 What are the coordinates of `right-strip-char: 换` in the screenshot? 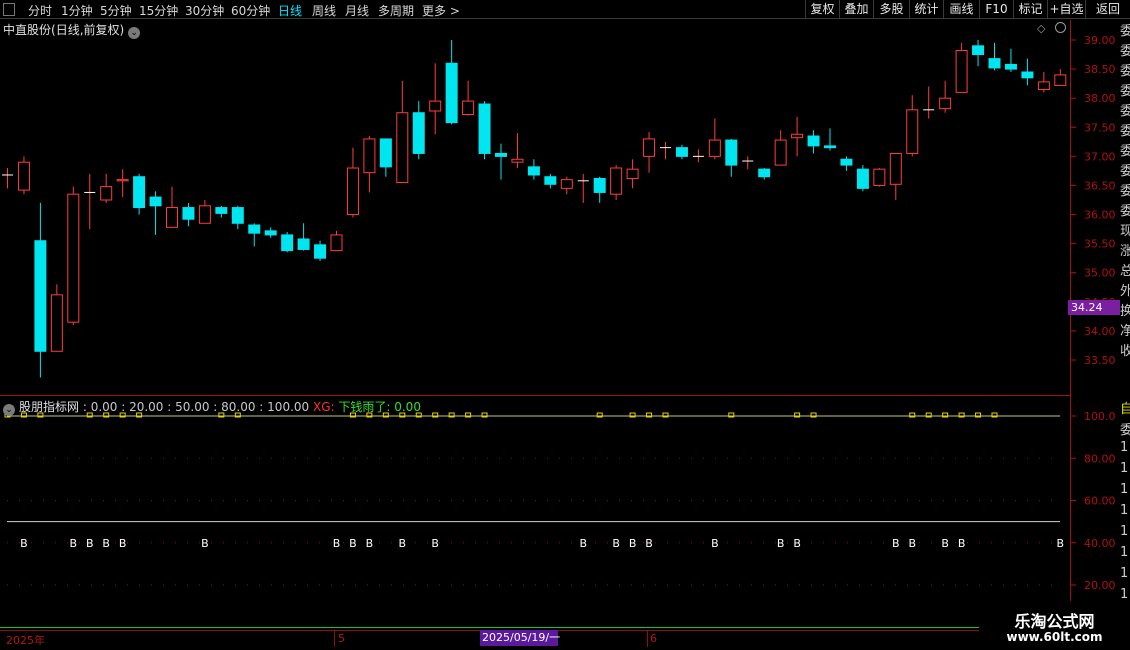 It's located at (1125, 311).